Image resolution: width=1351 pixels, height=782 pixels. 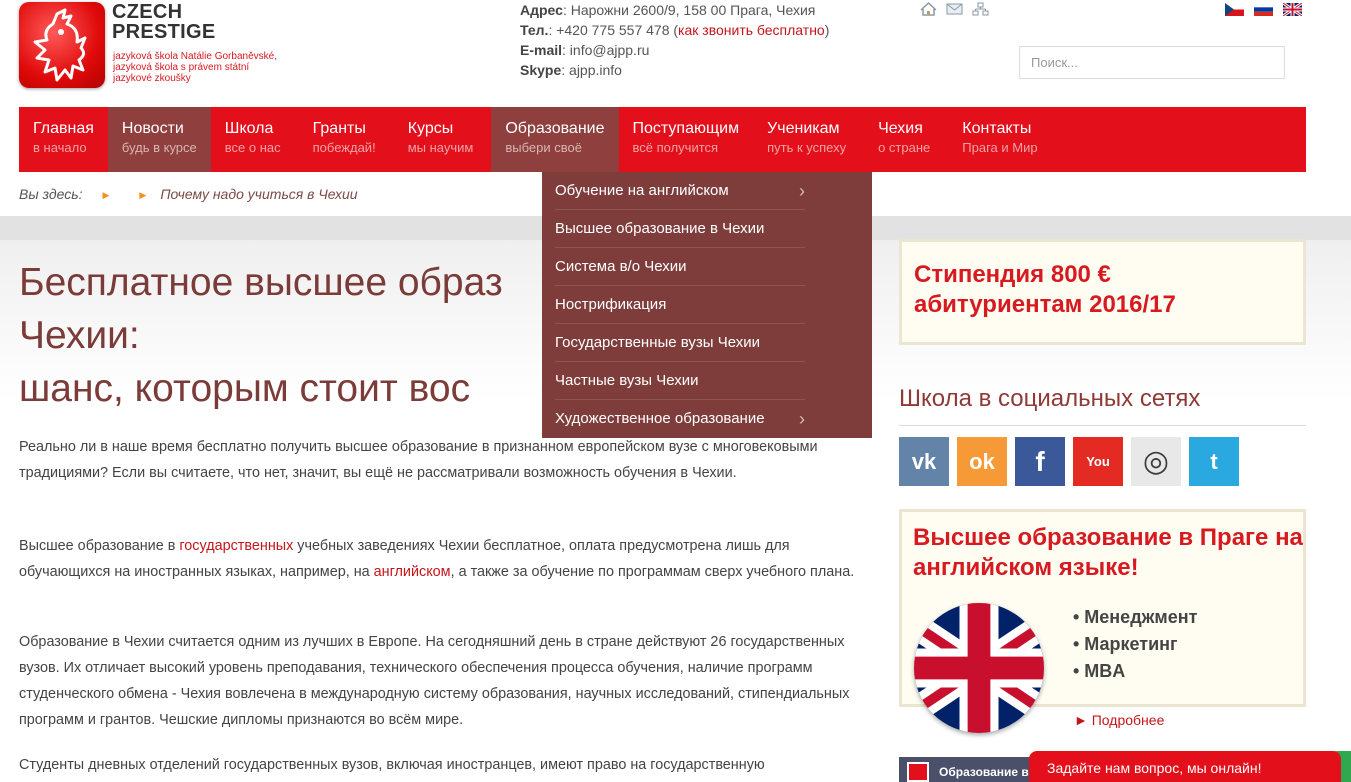 I want to click on czech-flag-icon, so click(x=1234, y=9).